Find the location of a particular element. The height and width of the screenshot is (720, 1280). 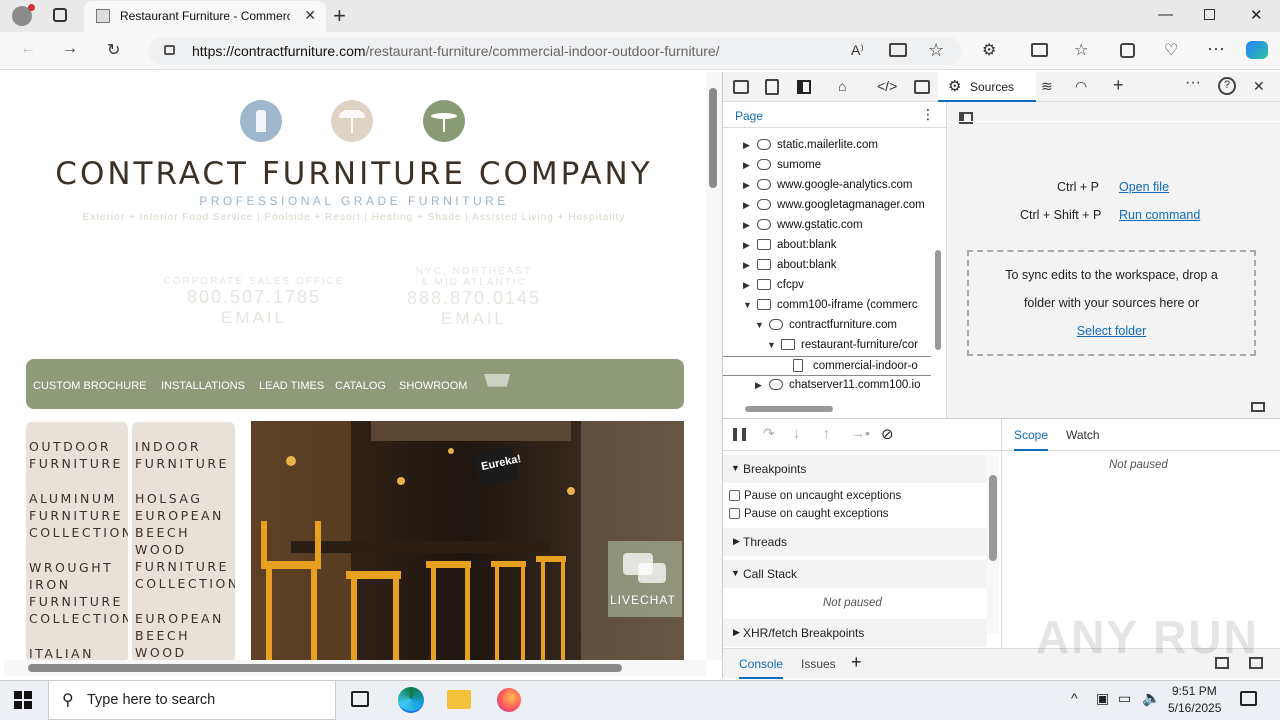

inspect-icon is located at coordinates (741, 87).